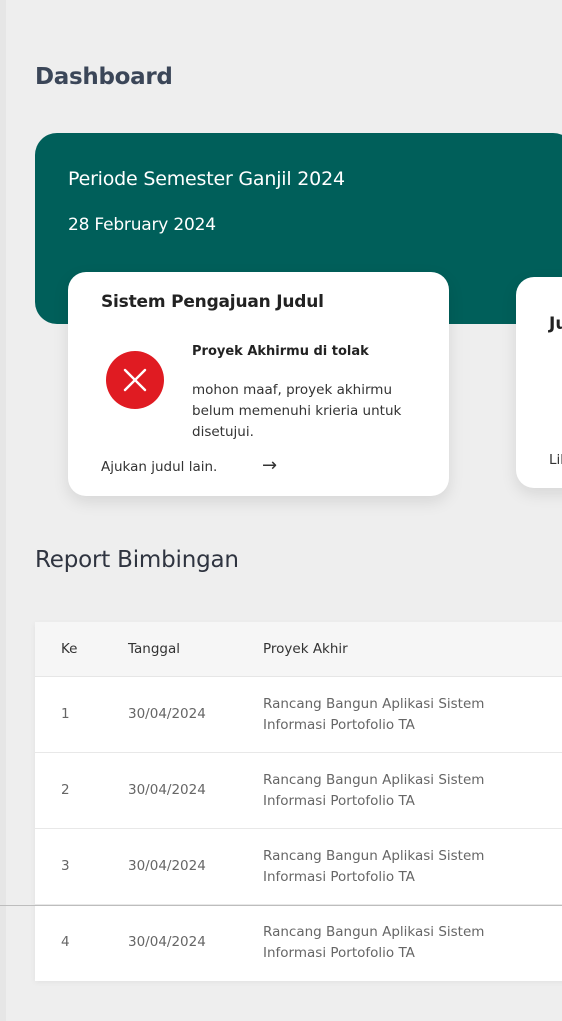 The image size is (562, 1021). Describe the element at coordinates (269, 465) in the screenshot. I see `arrow-right-icon: →` at that location.